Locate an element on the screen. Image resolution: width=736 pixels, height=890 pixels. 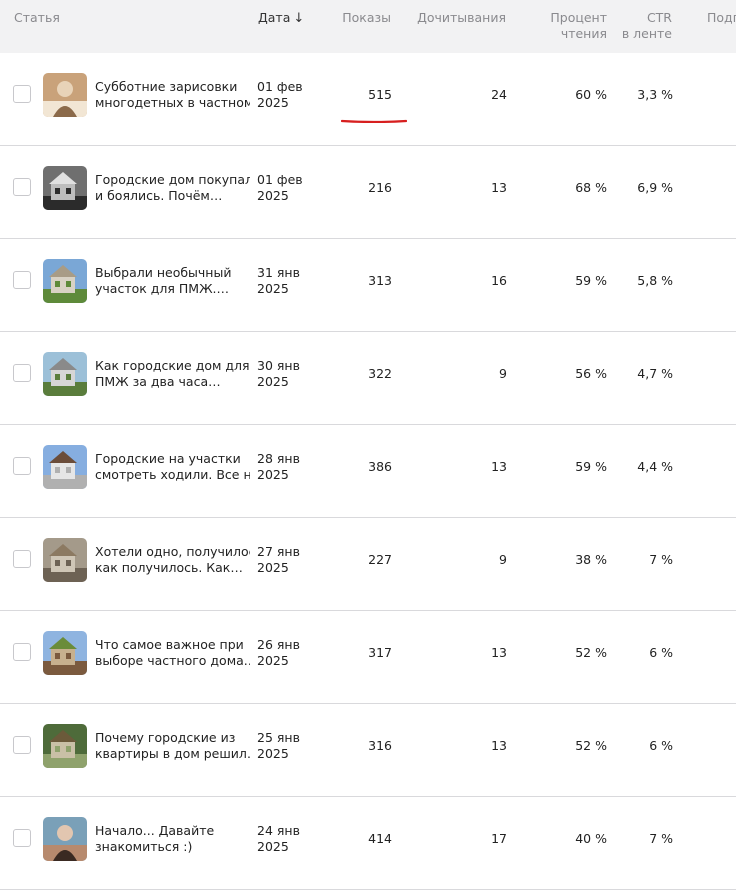
highlight-underline is located at coordinates (374, 121).